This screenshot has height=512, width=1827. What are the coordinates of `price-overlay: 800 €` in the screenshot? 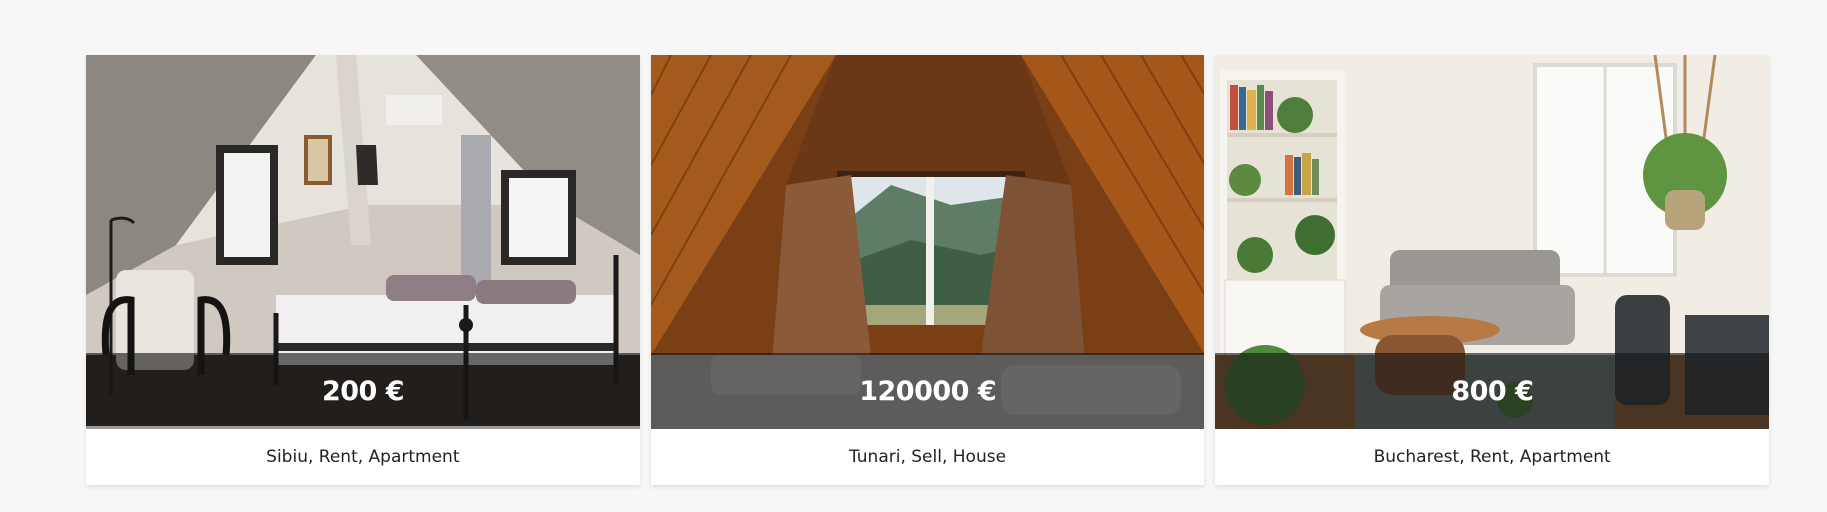 It's located at (1492, 391).